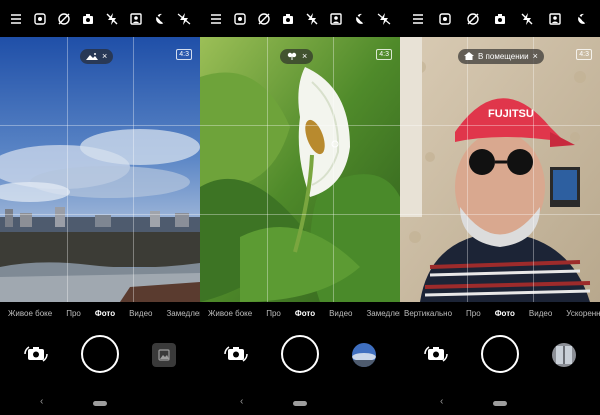 The width and height of the screenshot is (600, 415). What do you see at coordinates (428, 313) in the screenshot?
I see `mode-vertical: Вертикально` at bounding box center [428, 313].